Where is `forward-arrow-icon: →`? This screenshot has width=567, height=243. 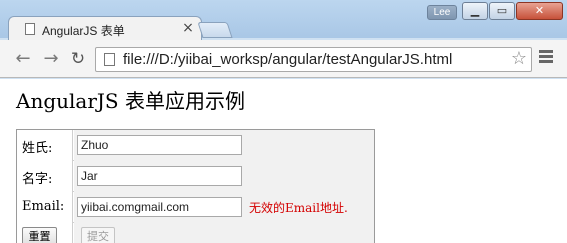
forward-arrow-icon: → is located at coordinates (51, 59).